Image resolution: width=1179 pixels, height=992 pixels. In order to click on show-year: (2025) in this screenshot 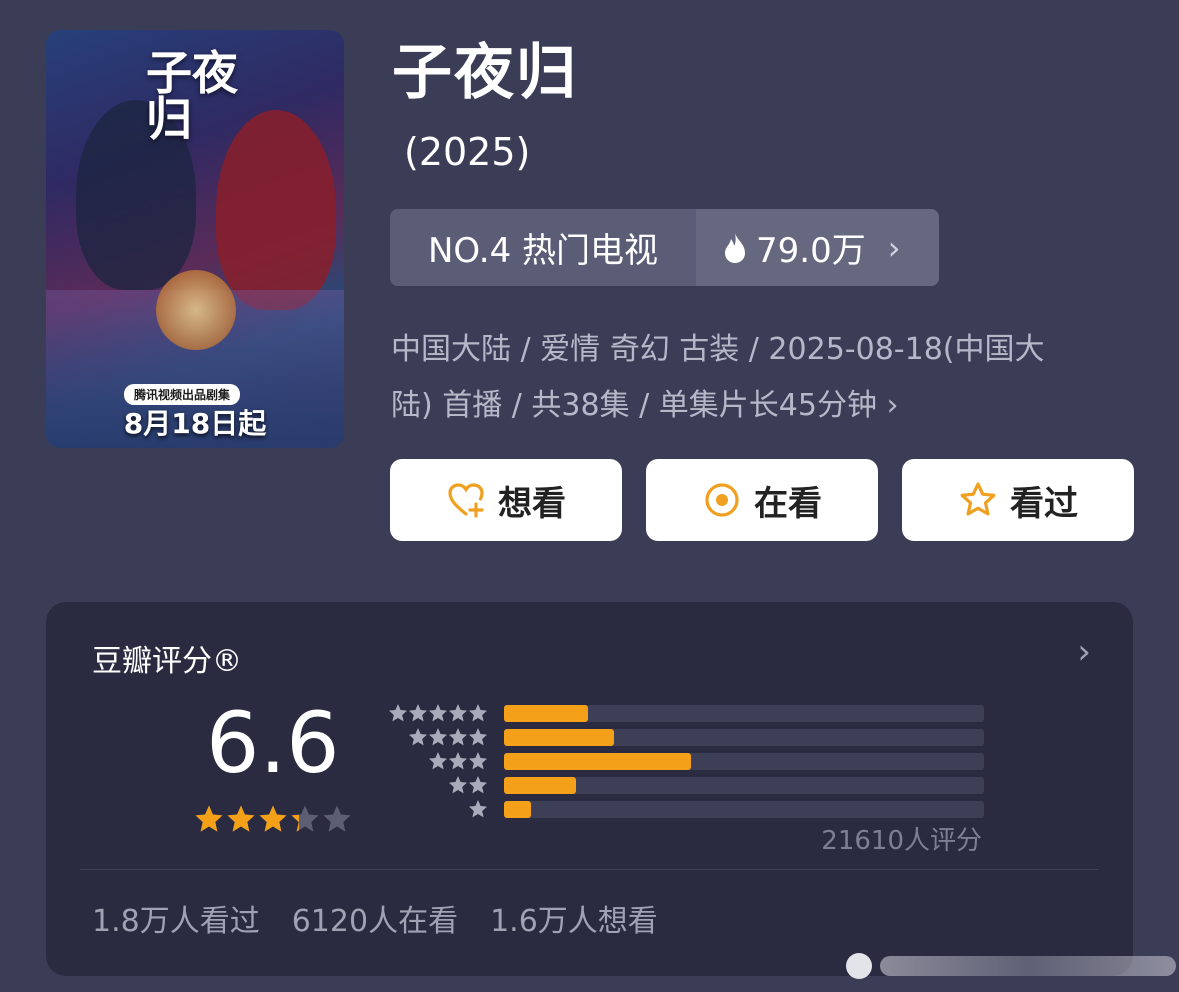, I will do `click(467, 152)`.